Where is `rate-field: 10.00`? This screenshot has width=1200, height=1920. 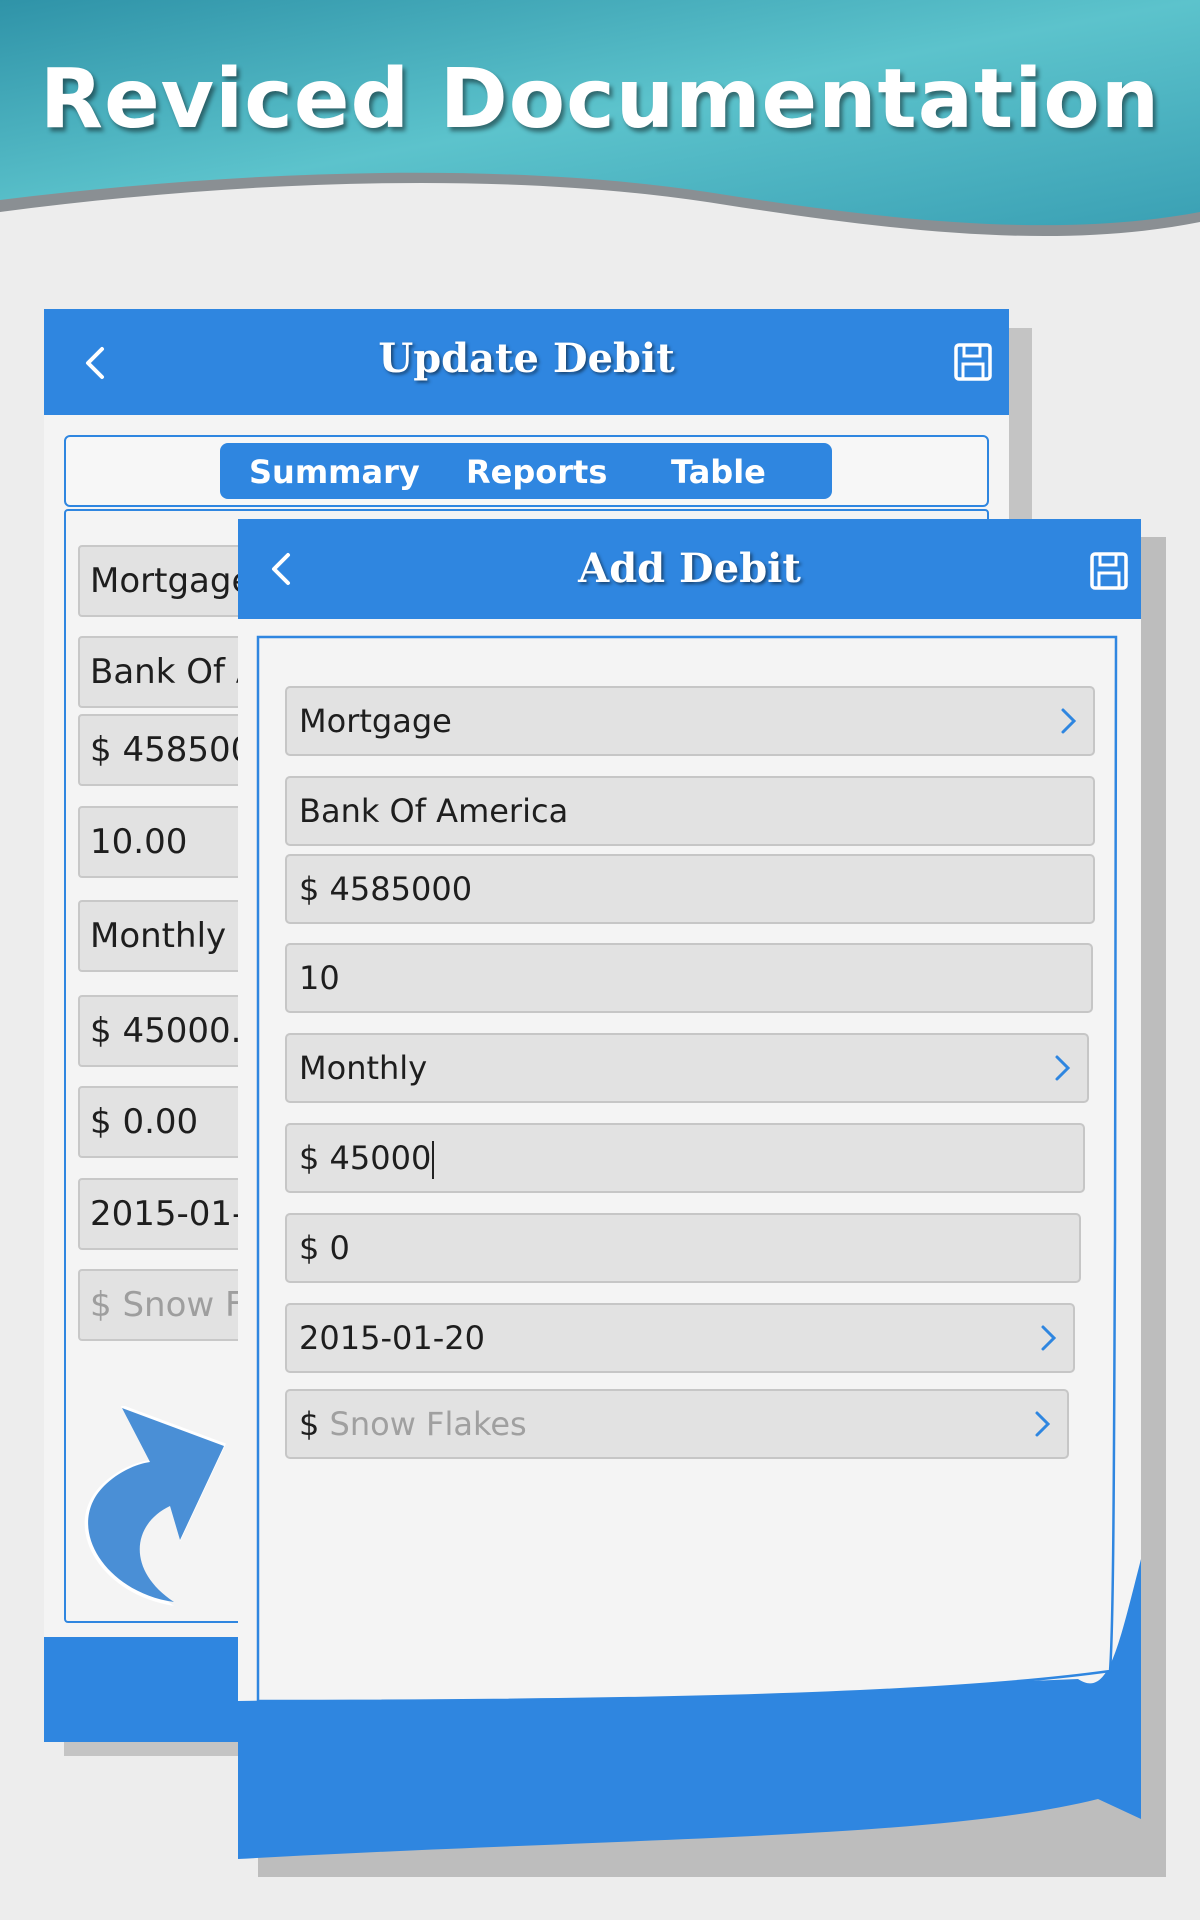 rate-field: 10.00 is located at coordinates (165, 842).